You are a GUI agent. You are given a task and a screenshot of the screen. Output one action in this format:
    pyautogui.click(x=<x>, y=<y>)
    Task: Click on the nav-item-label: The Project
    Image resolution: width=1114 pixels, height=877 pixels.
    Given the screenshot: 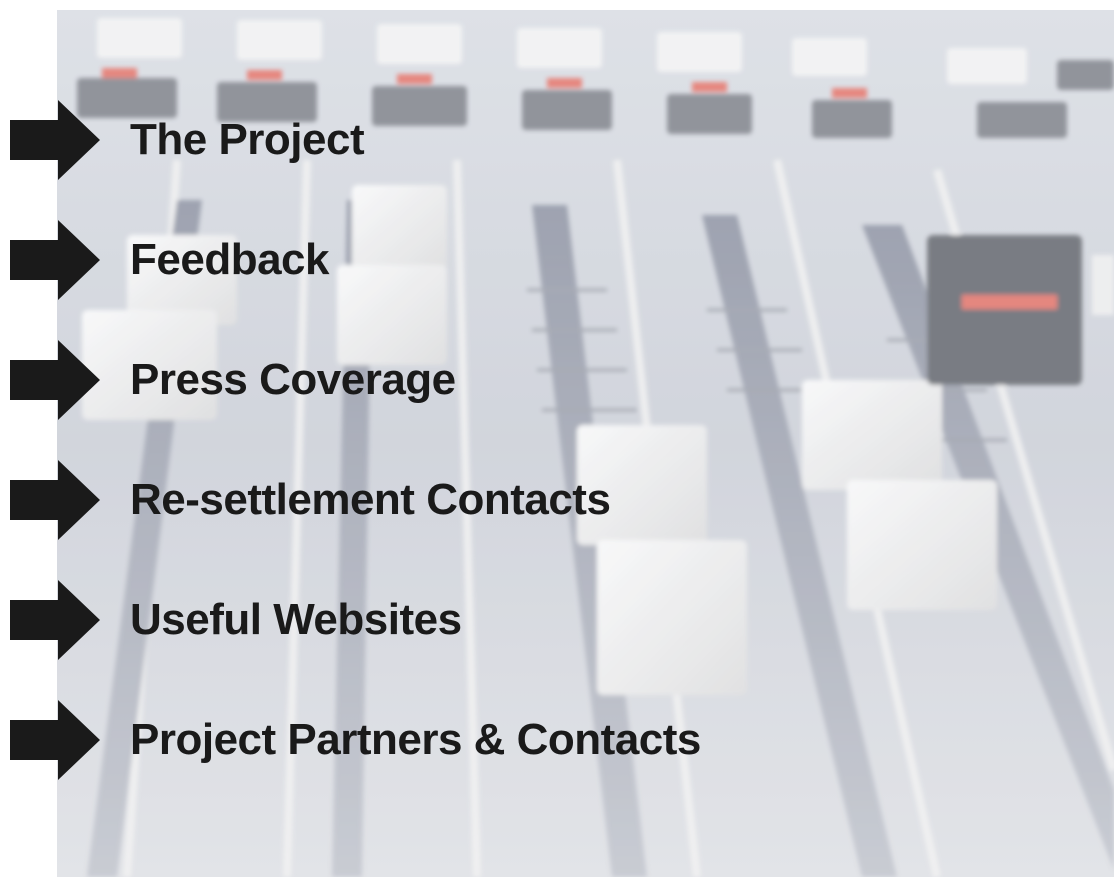 What is the action you would take?
    pyautogui.click(x=247, y=139)
    